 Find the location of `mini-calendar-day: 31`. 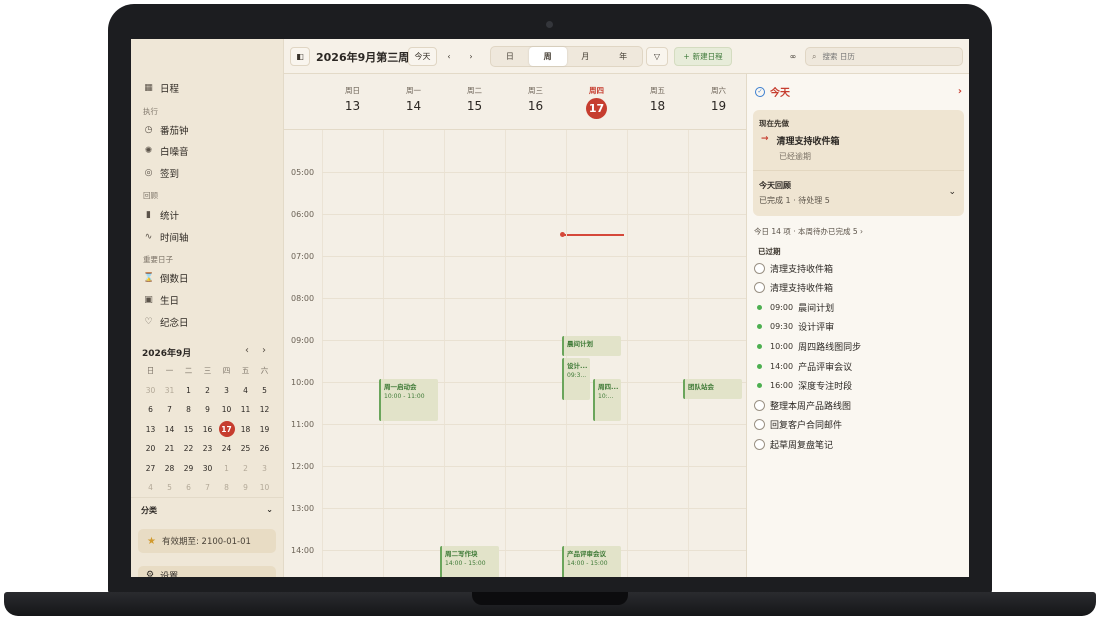

mini-calendar-day: 31 is located at coordinates (169, 391).